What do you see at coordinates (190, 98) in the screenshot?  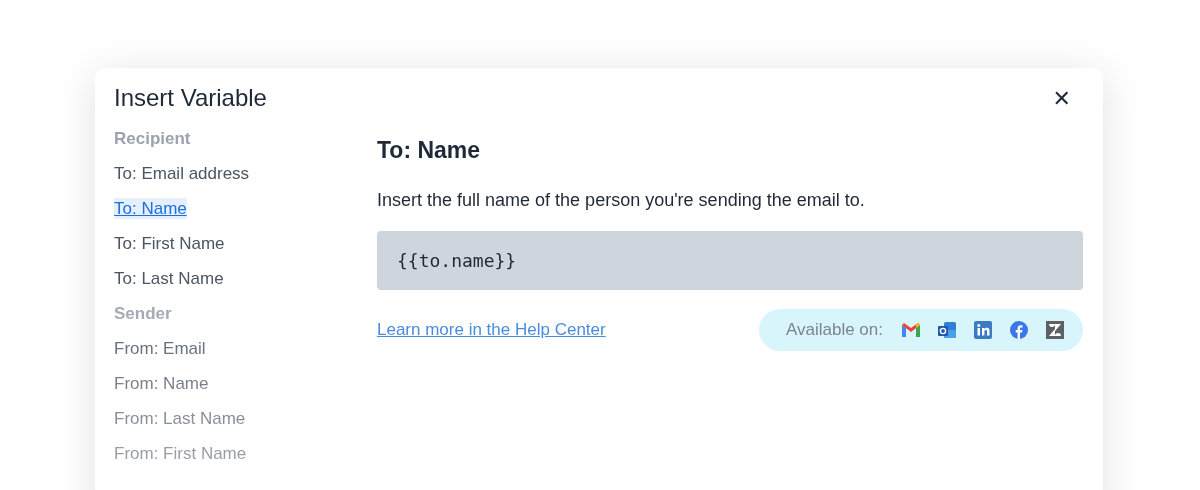 I see `dialog-title: Insert Variable` at bounding box center [190, 98].